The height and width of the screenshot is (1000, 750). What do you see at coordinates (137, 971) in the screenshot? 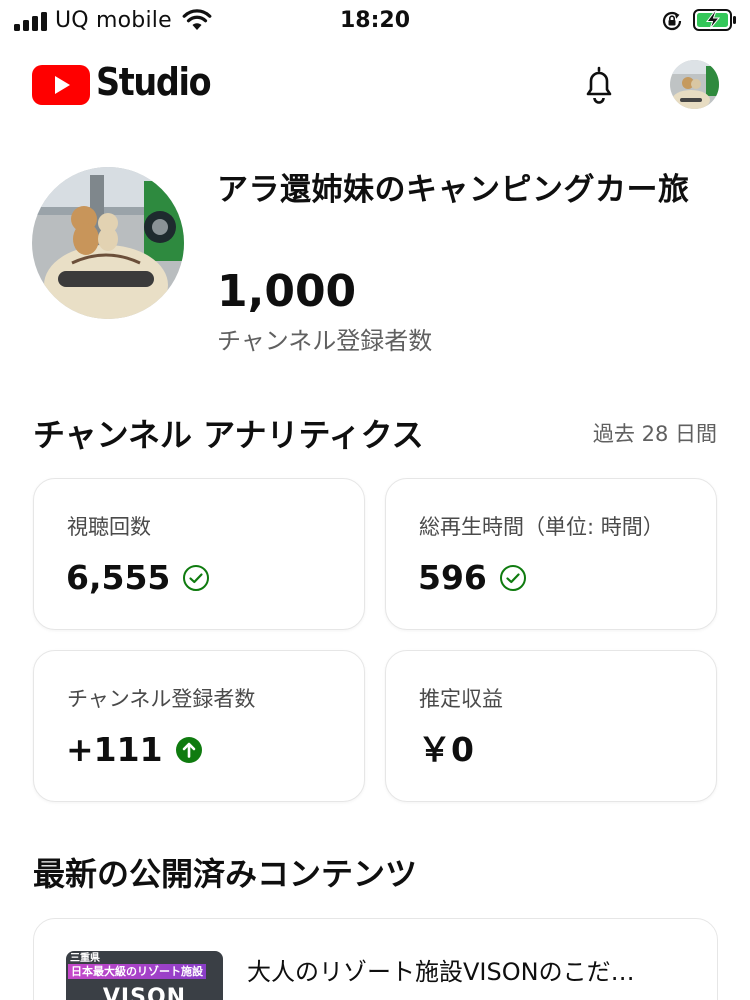
I see `thumbnail-banner: 日本最大級のリゾート施設` at bounding box center [137, 971].